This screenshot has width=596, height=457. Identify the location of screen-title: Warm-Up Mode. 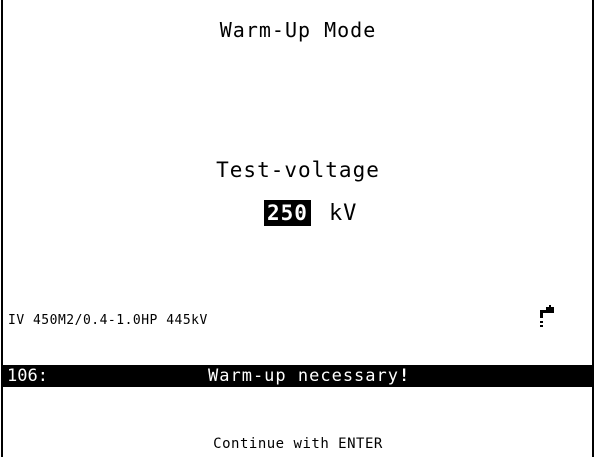
(298, 30).